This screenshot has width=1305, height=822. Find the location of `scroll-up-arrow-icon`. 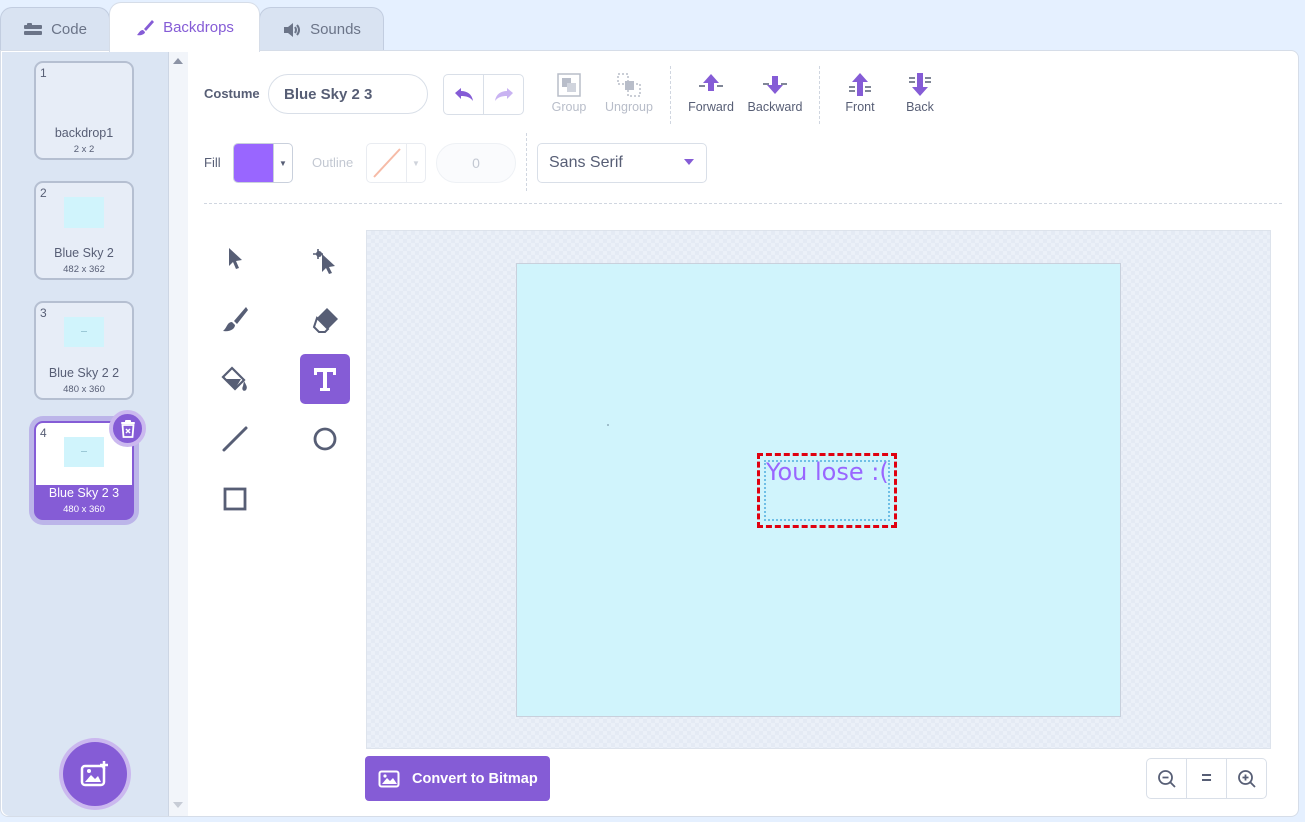

scroll-up-arrow-icon is located at coordinates (178, 61).